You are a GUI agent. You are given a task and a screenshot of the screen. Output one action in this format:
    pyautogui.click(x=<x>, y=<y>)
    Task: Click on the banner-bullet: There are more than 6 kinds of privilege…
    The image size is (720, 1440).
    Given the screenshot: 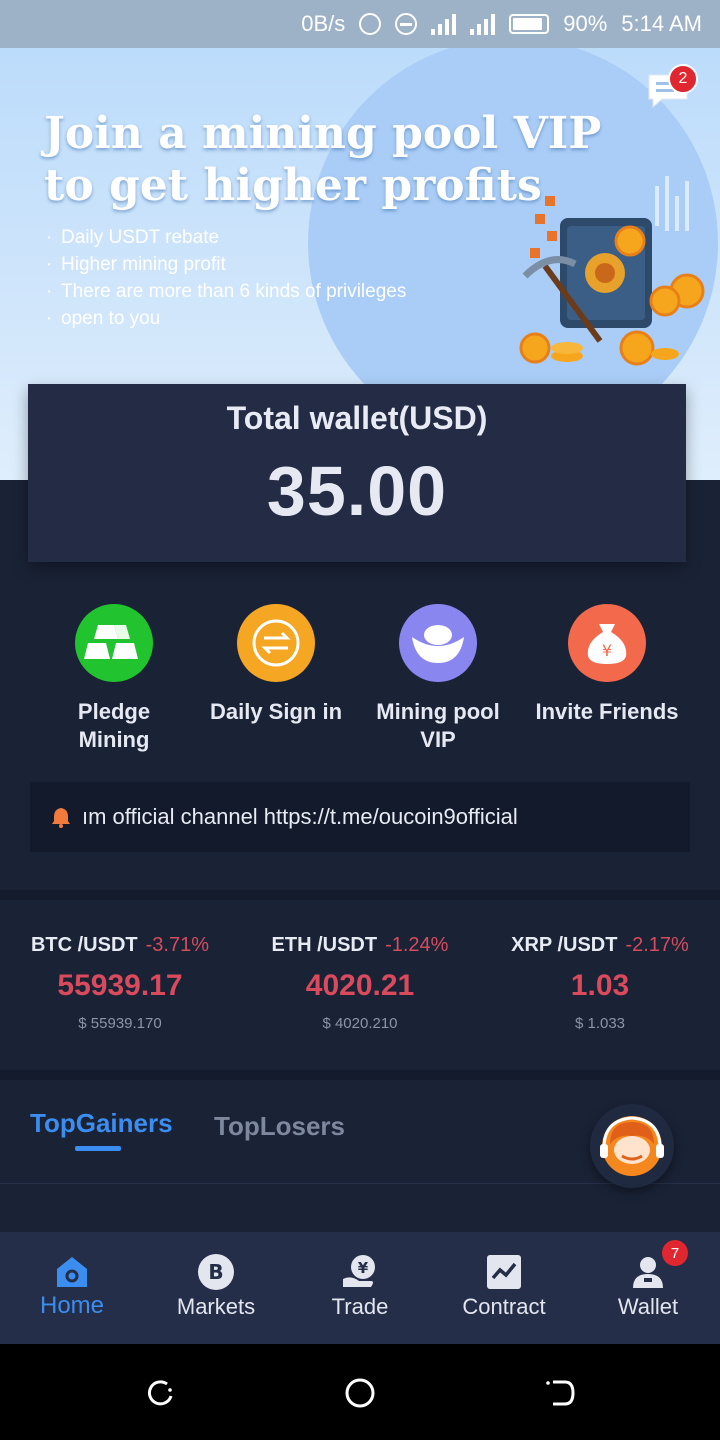 What is the action you would take?
    pyautogui.click(x=226, y=291)
    